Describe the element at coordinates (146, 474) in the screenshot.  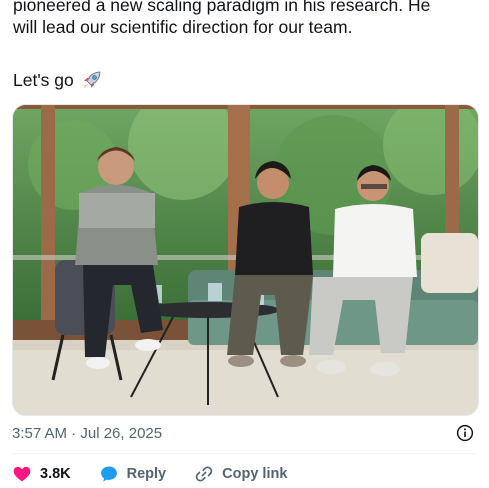
I see `reply-label: Reply` at that location.